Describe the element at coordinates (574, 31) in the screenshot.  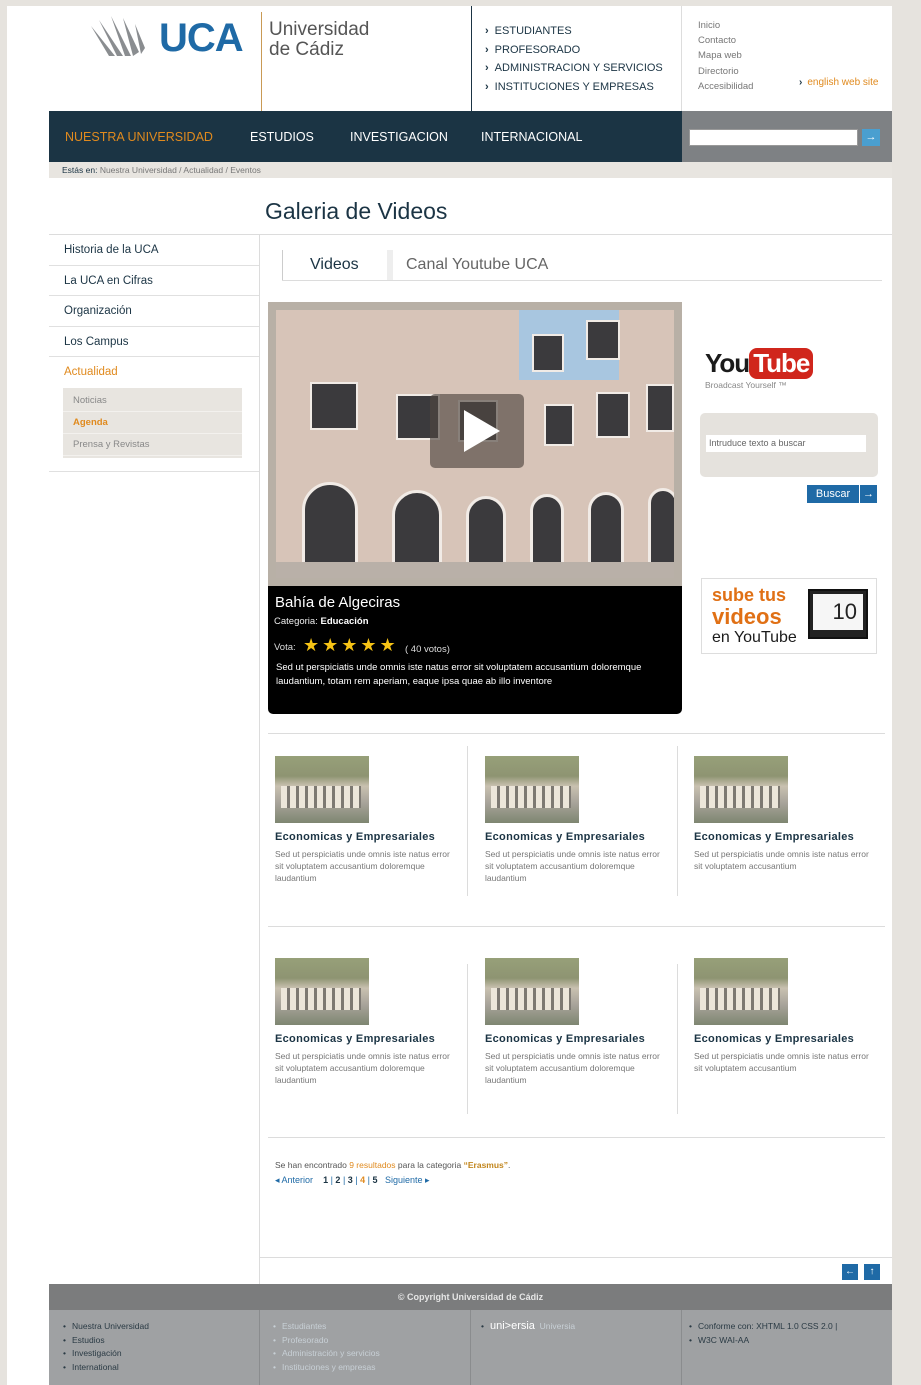
I see `top-nav-estudiantes: ESTUDIANTES` at that location.